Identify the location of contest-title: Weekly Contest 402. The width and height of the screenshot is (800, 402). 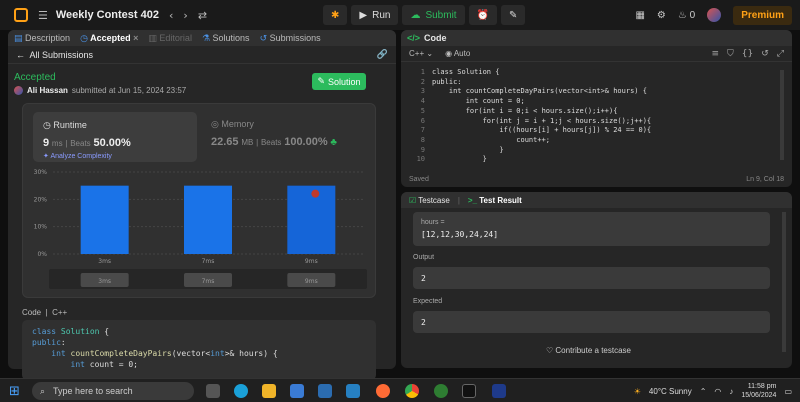
(107, 15).